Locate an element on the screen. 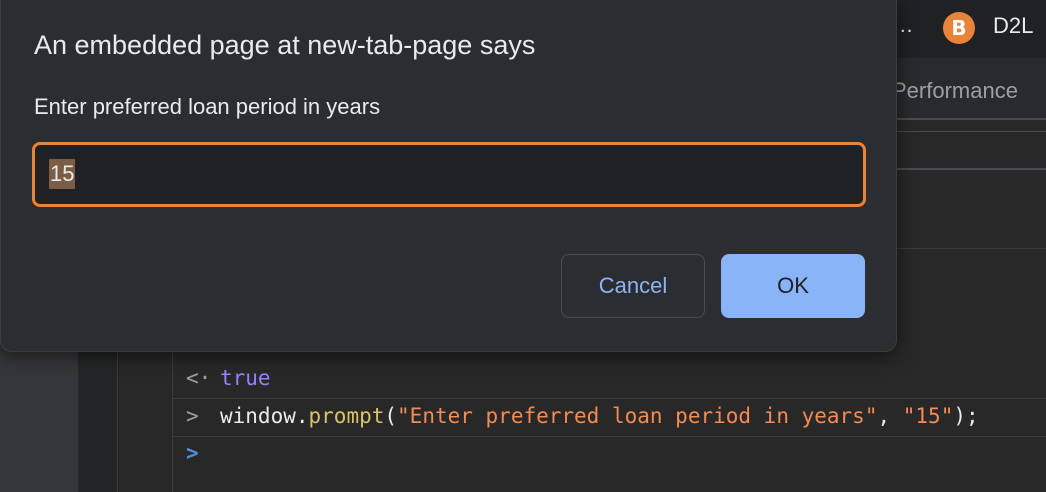 The height and width of the screenshot is (492, 1046). d2l-brightspace-icon: B is located at coordinates (959, 28).